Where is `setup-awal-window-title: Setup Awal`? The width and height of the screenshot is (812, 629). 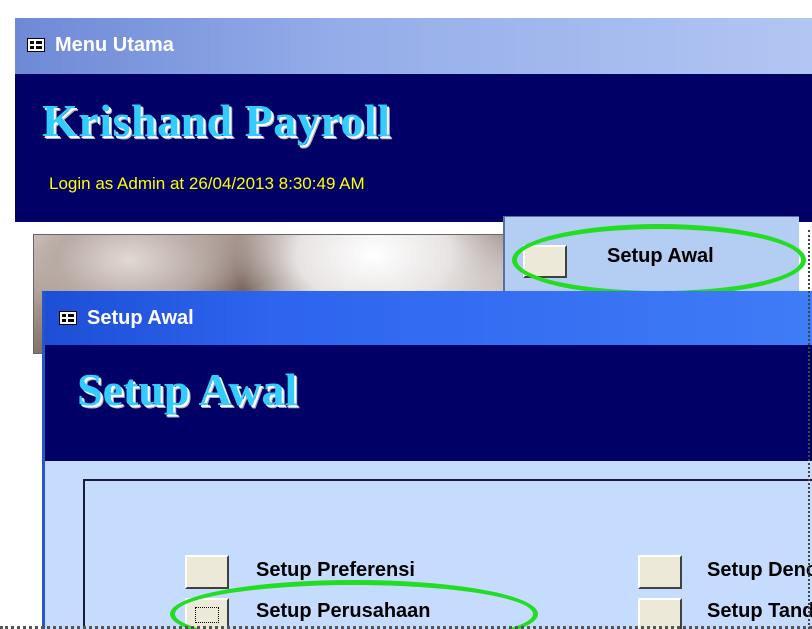 setup-awal-window-title: Setup Awal is located at coordinates (140, 318).